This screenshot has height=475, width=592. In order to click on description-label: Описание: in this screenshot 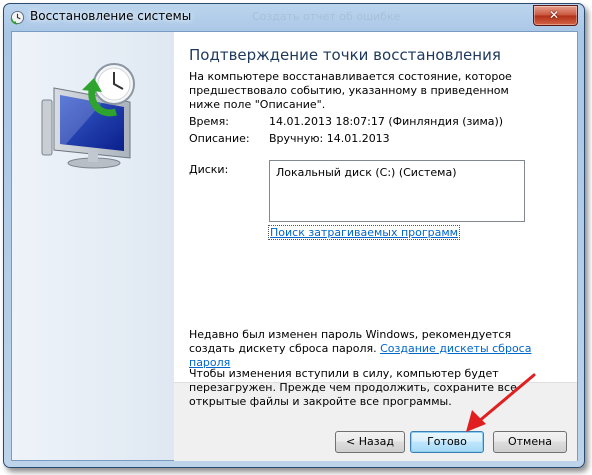, I will do `click(219, 138)`.